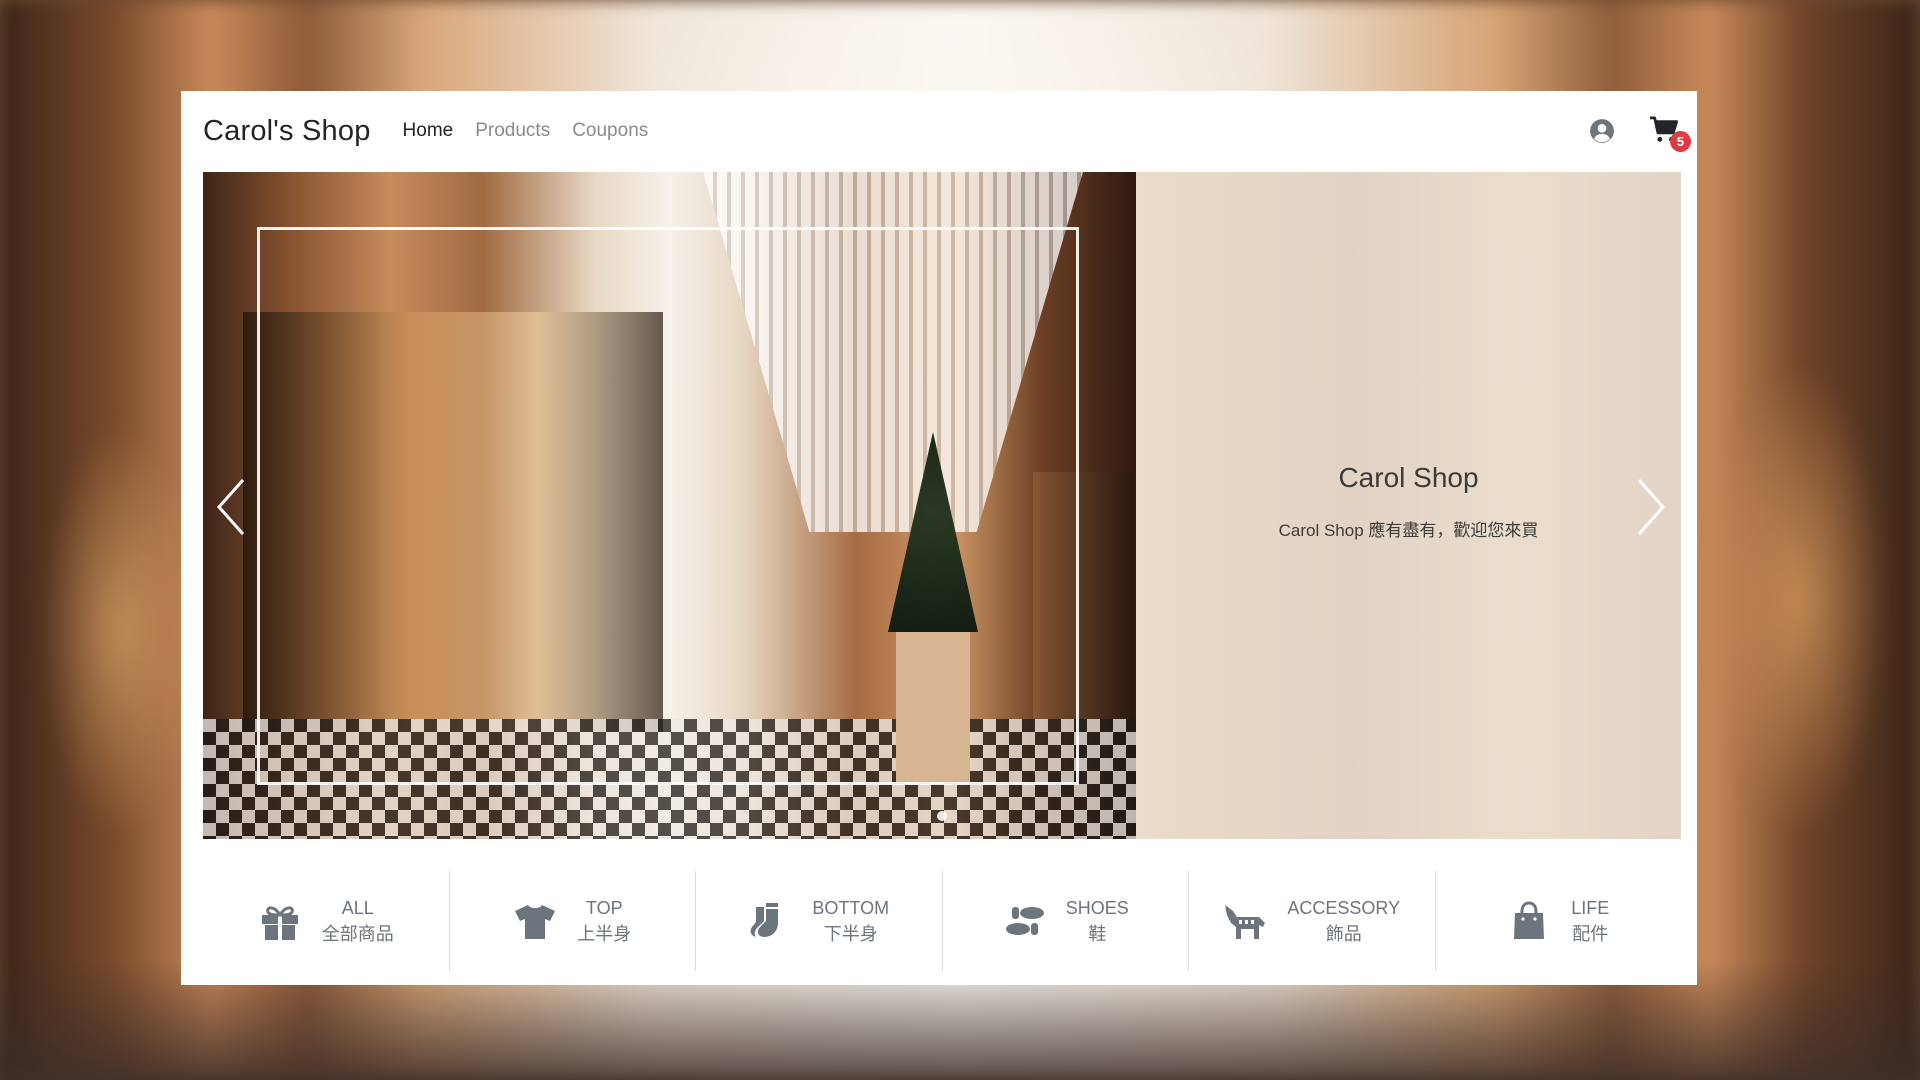 The width and height of the screenshot is (1920, 1080). I want to click on category-zh: 飾品, so click(1343, 934).